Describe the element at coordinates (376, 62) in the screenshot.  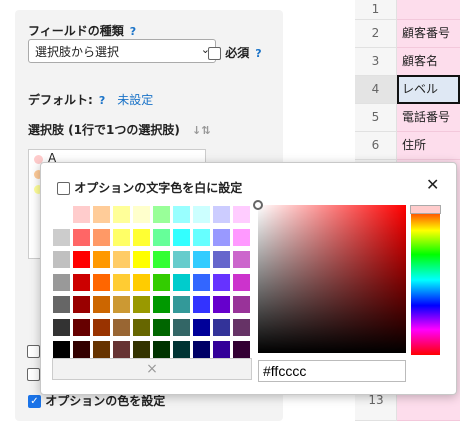
I see `row-header: 3` at that location.